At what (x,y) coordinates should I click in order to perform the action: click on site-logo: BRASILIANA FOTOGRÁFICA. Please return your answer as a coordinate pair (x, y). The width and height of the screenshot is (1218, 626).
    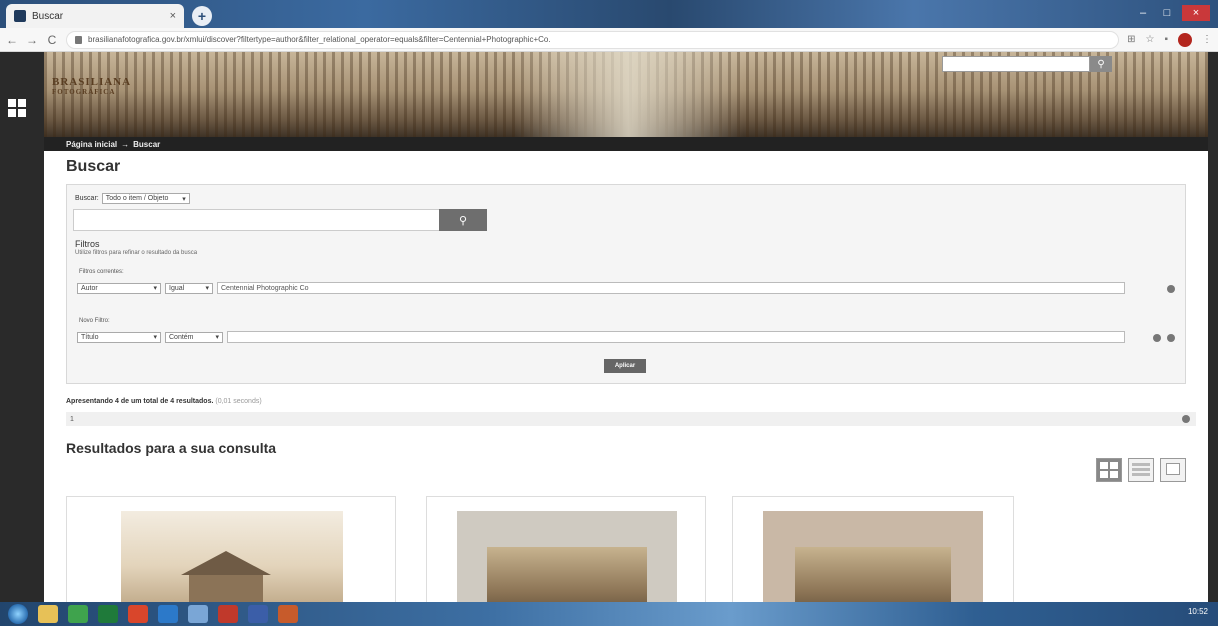
    Looking at the image, I should click on (91, 86).